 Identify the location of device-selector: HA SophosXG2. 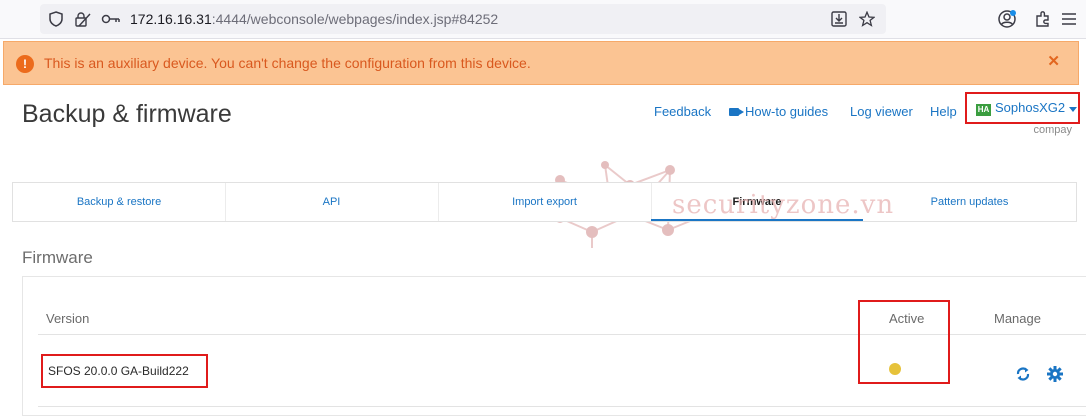
(1022, 108).